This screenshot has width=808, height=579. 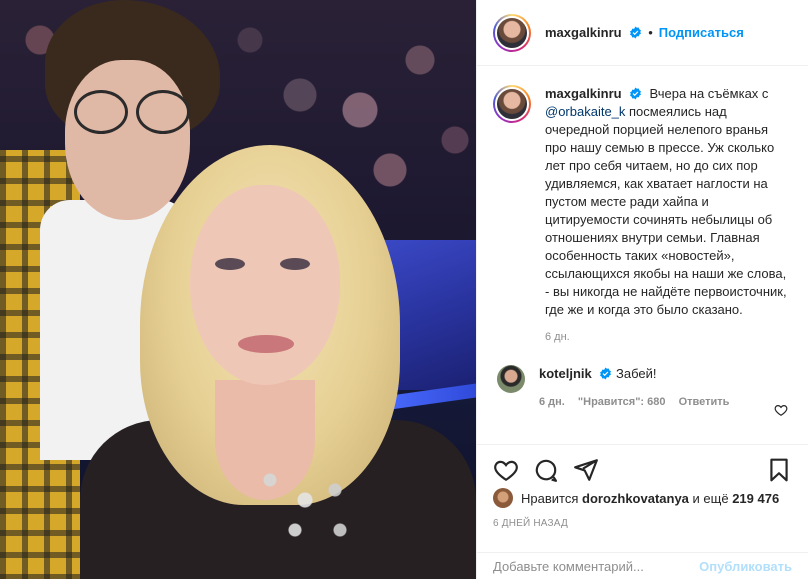 I want to click on comment-bar: Опубликовать, so click(x=642, y=565).